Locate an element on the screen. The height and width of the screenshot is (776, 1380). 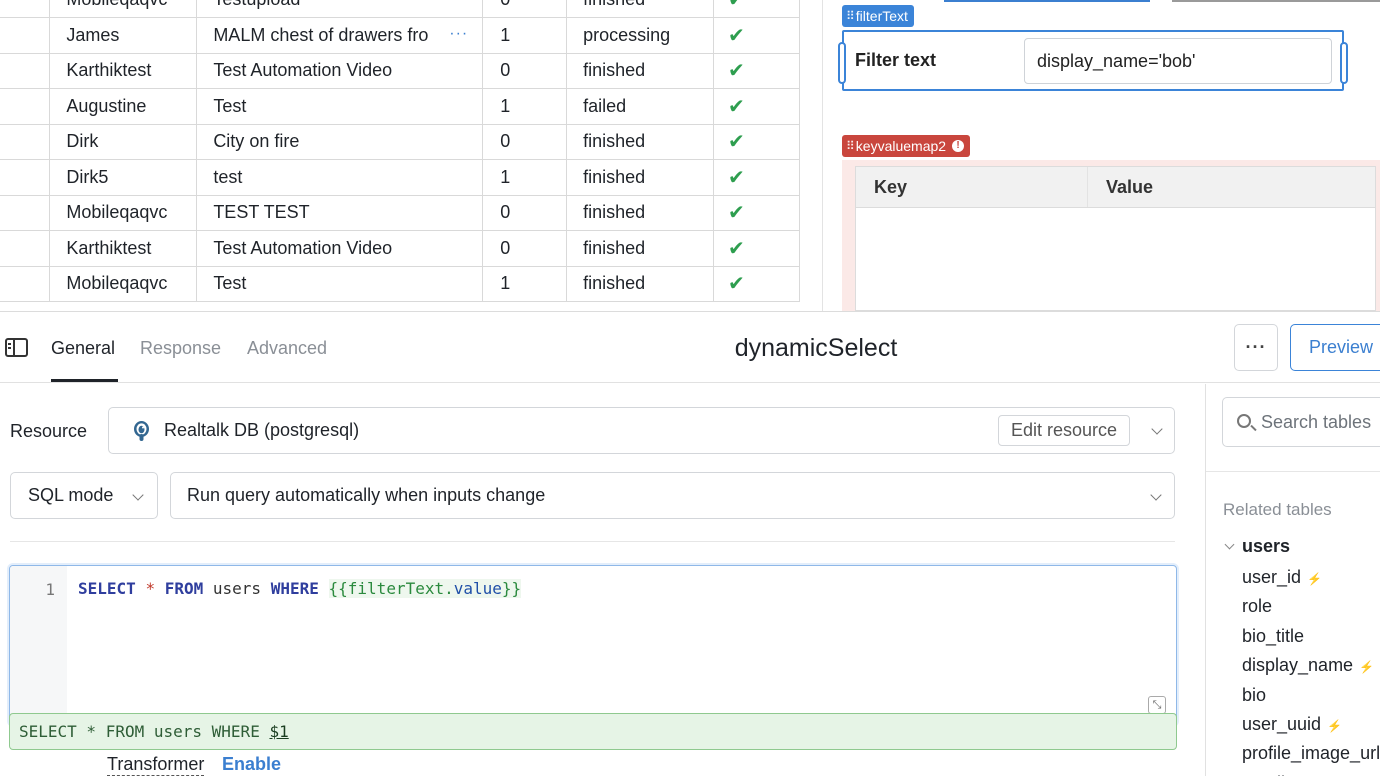
schema-column-item: bio is located at coordinates (1311, 699).